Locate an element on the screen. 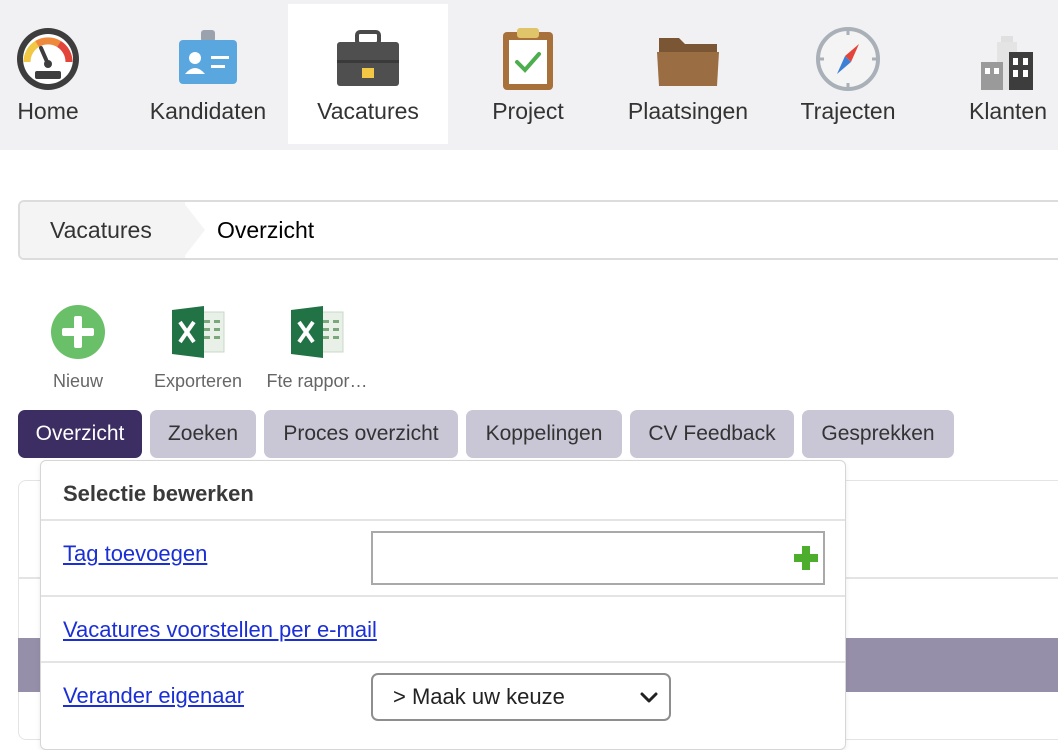 The height and width of the screenshot is (750, 1058). add-tag-plus-icon is located at coordinates (806, 558).